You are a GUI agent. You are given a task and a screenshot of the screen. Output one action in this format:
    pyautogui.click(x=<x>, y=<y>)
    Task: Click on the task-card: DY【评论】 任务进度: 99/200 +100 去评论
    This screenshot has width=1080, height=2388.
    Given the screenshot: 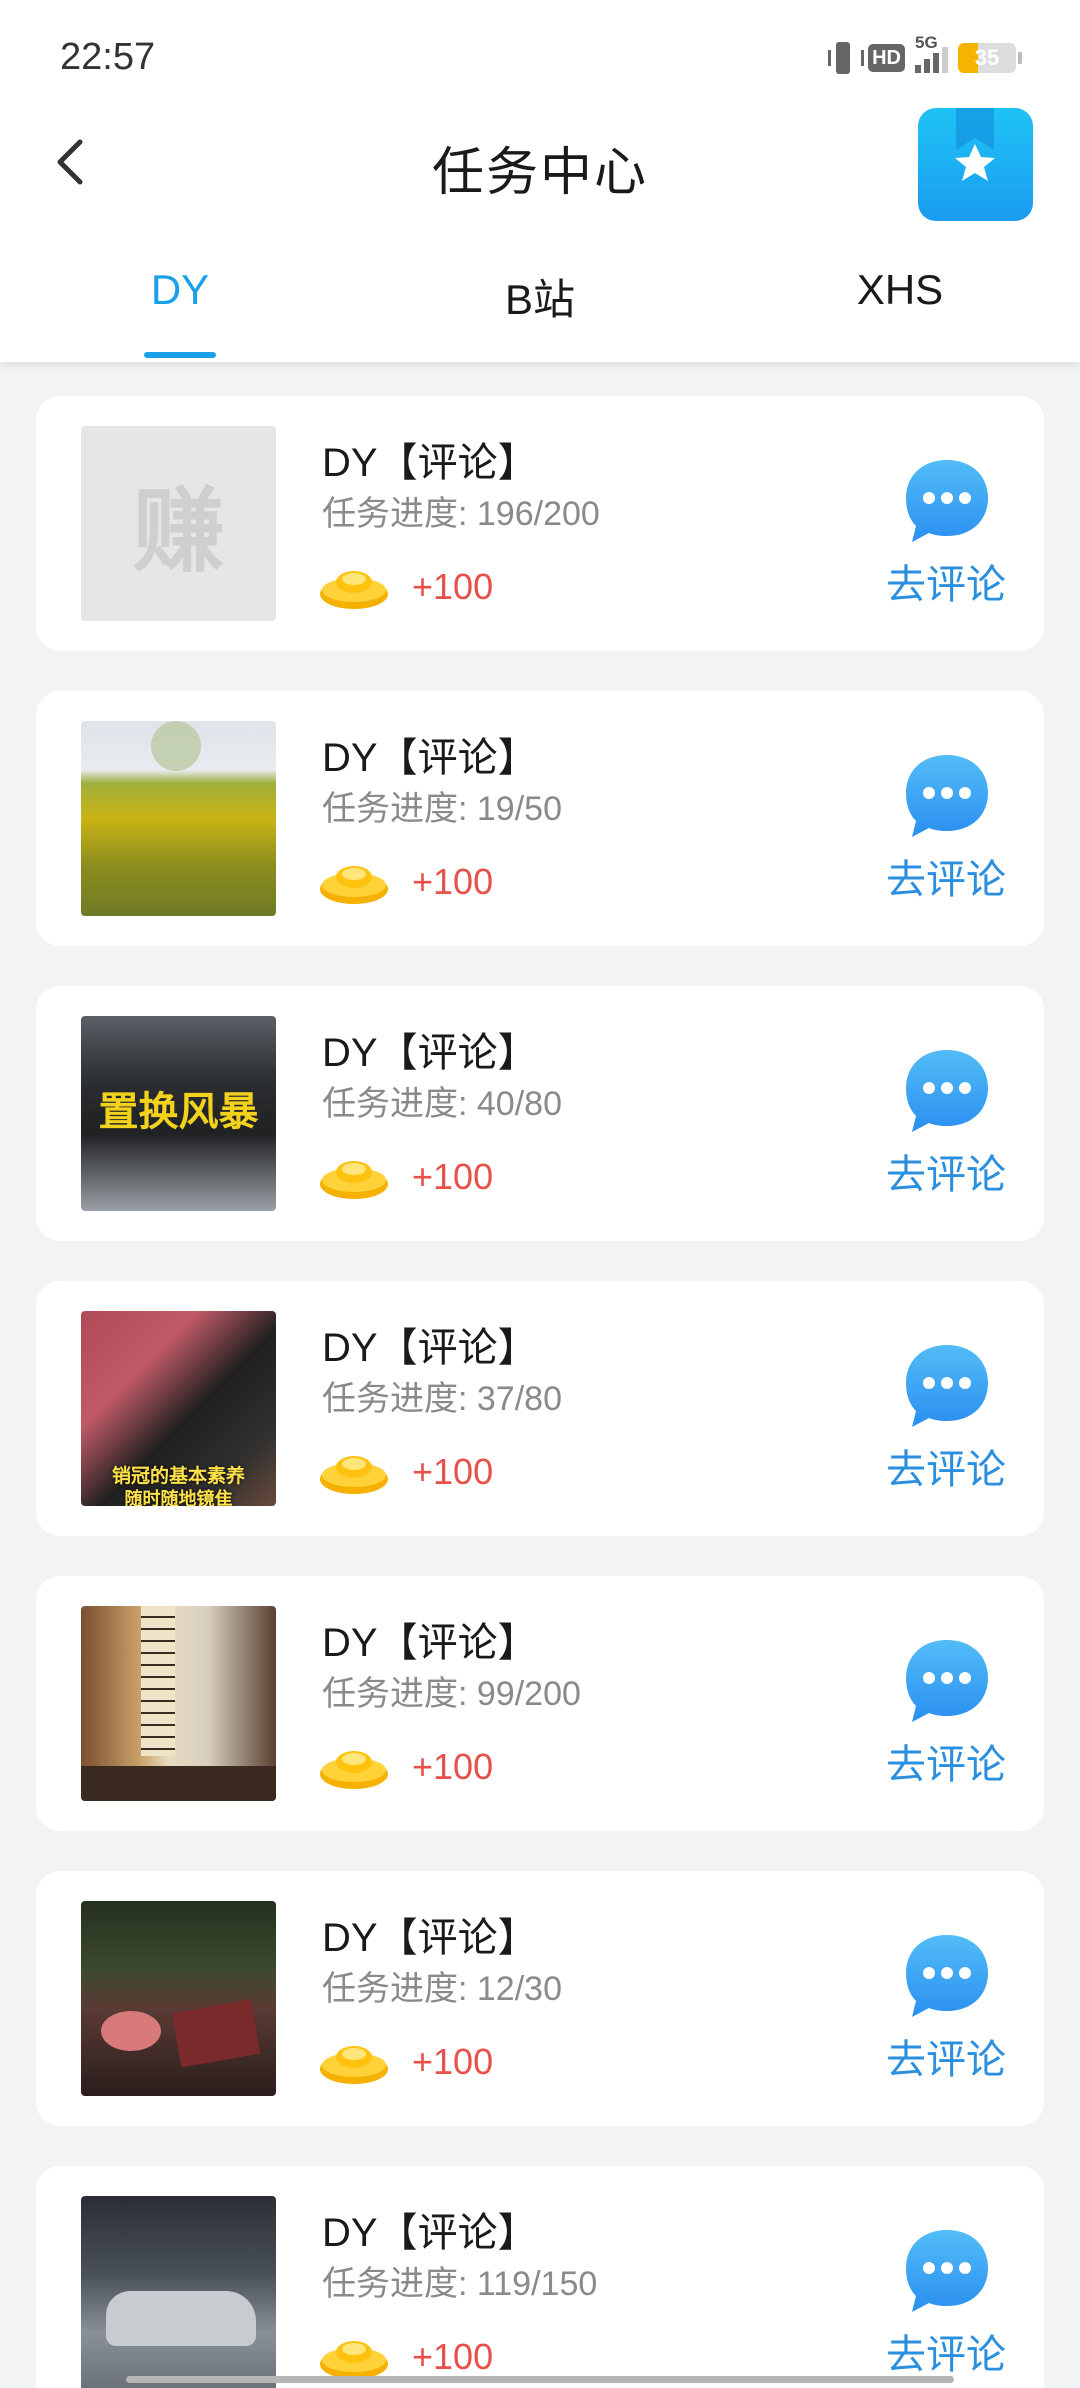 What is the action you would take?
    pyautogui.click(x=540, y=1703)
    